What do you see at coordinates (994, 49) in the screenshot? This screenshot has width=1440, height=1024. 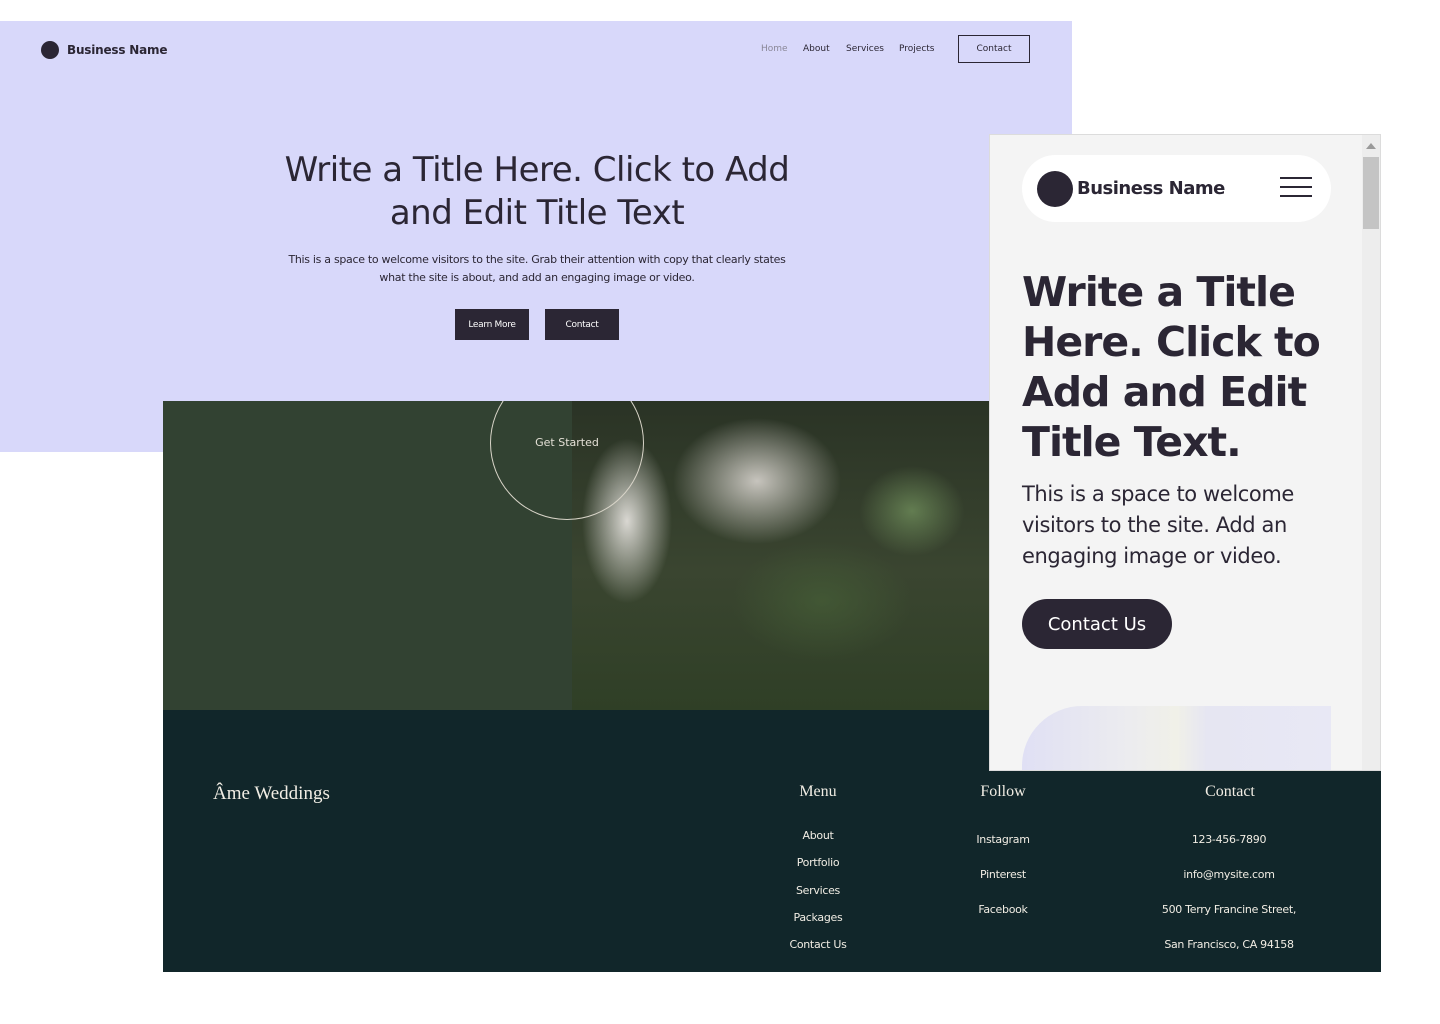 I see `nav-contact-button: Contact` at bounding box center [994, 49].